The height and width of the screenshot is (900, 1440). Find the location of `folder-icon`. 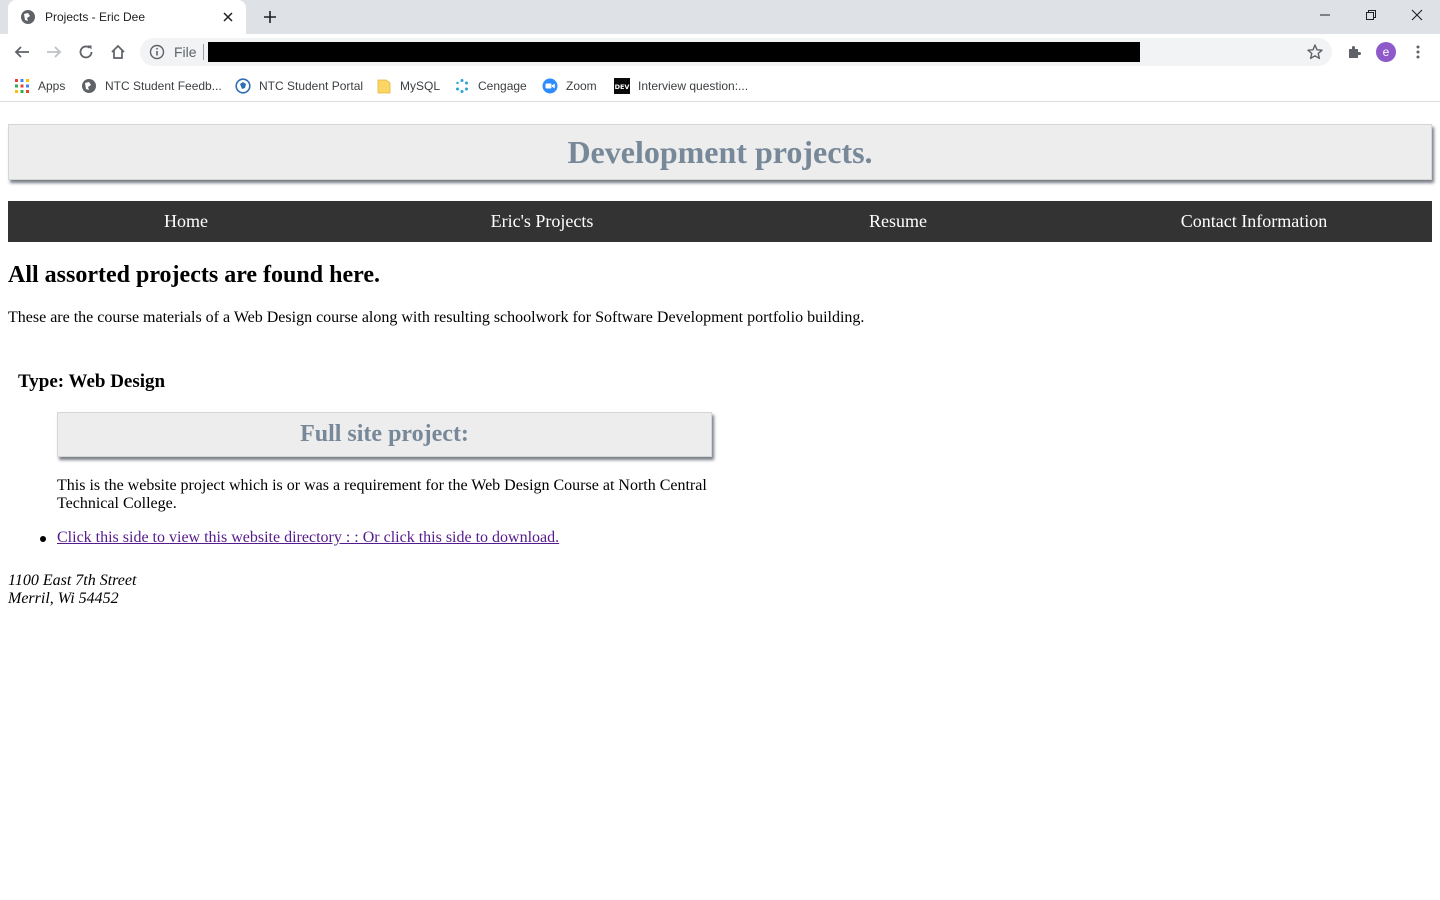

folder-icon is located at coordinates (384, 86).